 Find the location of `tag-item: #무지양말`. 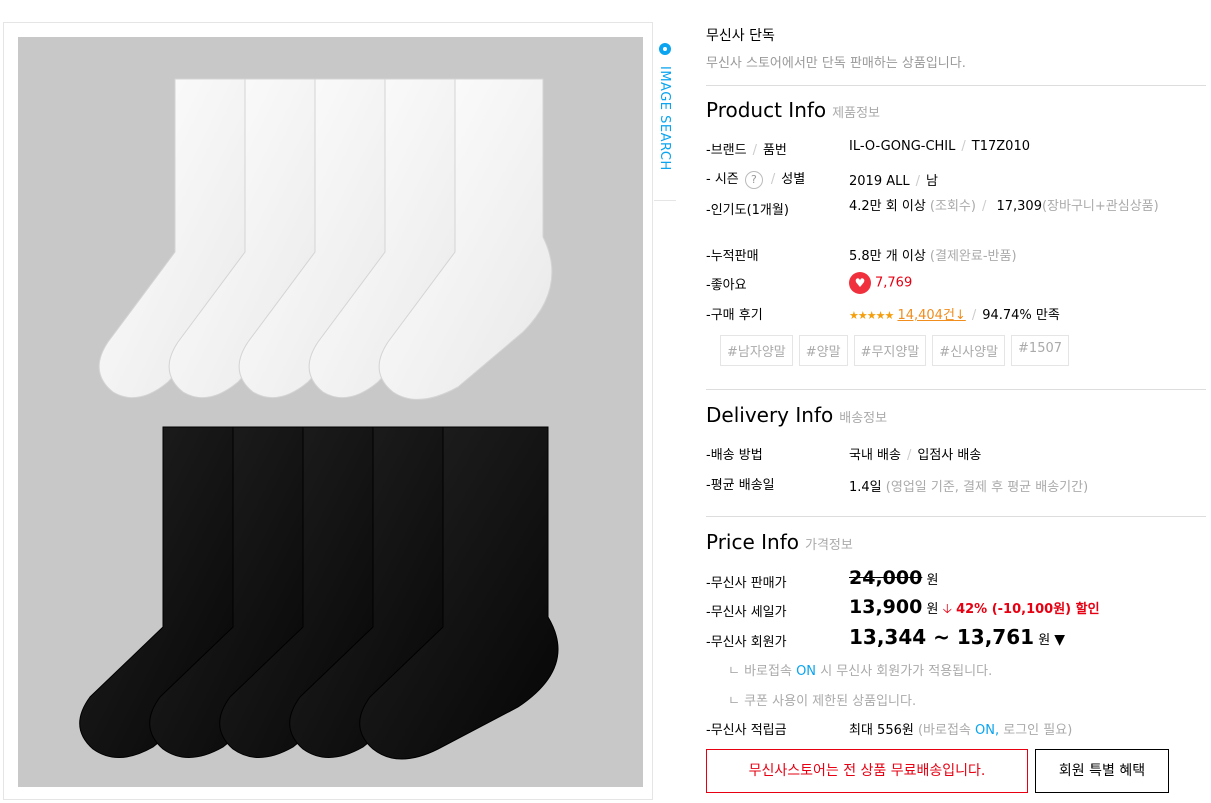

tag-item: #무지양말 is located at coordinates (890, 350).